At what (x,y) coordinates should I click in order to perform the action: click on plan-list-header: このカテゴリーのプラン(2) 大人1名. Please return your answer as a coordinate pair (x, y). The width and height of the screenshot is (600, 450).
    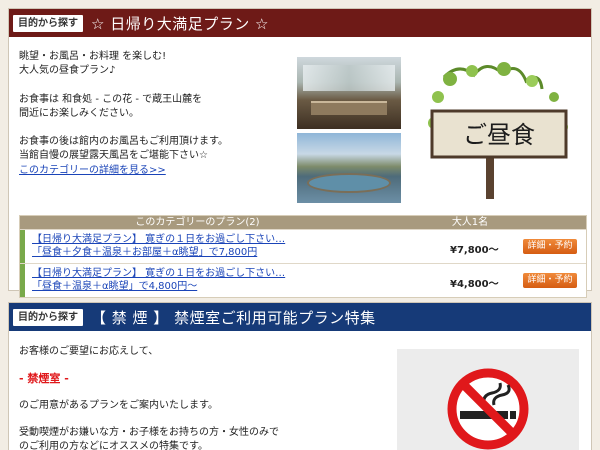
    Looking at the image, I should click on (303, 222).